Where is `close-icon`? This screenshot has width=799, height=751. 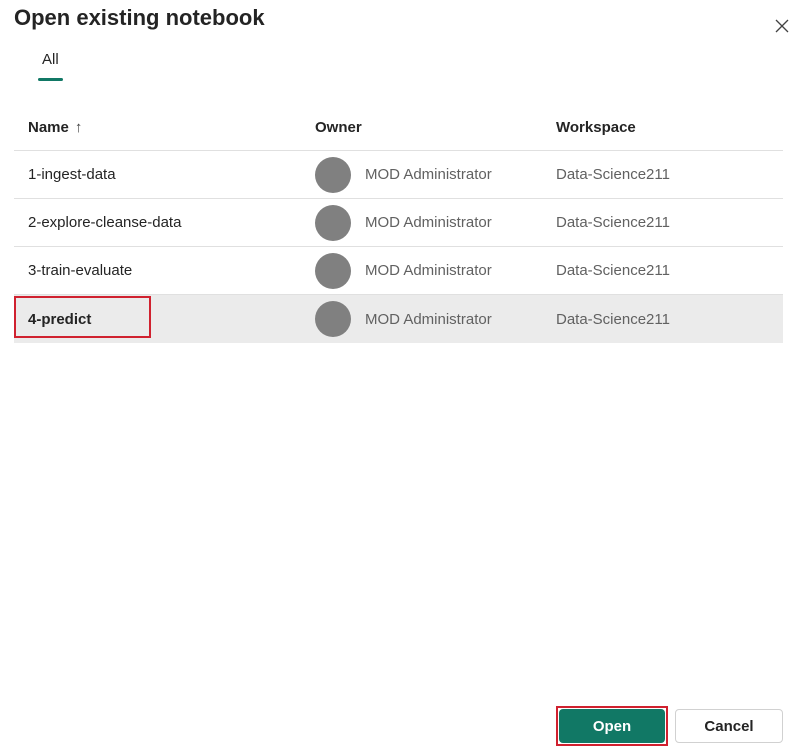 close-icon is located at coordinates (782, 26).